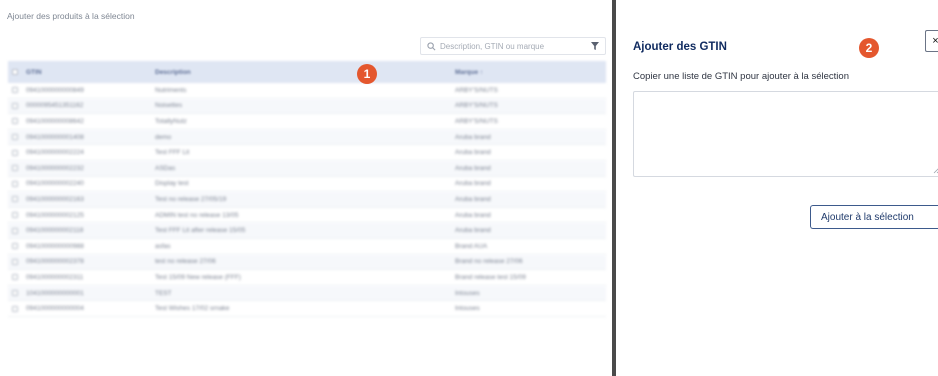 This screenshot has width=938, height=376. Describe the element at coordinates (307, 168) in the screenshot. I see `table-row: 0941000000002232 ASDas Aruba brand` at that location.